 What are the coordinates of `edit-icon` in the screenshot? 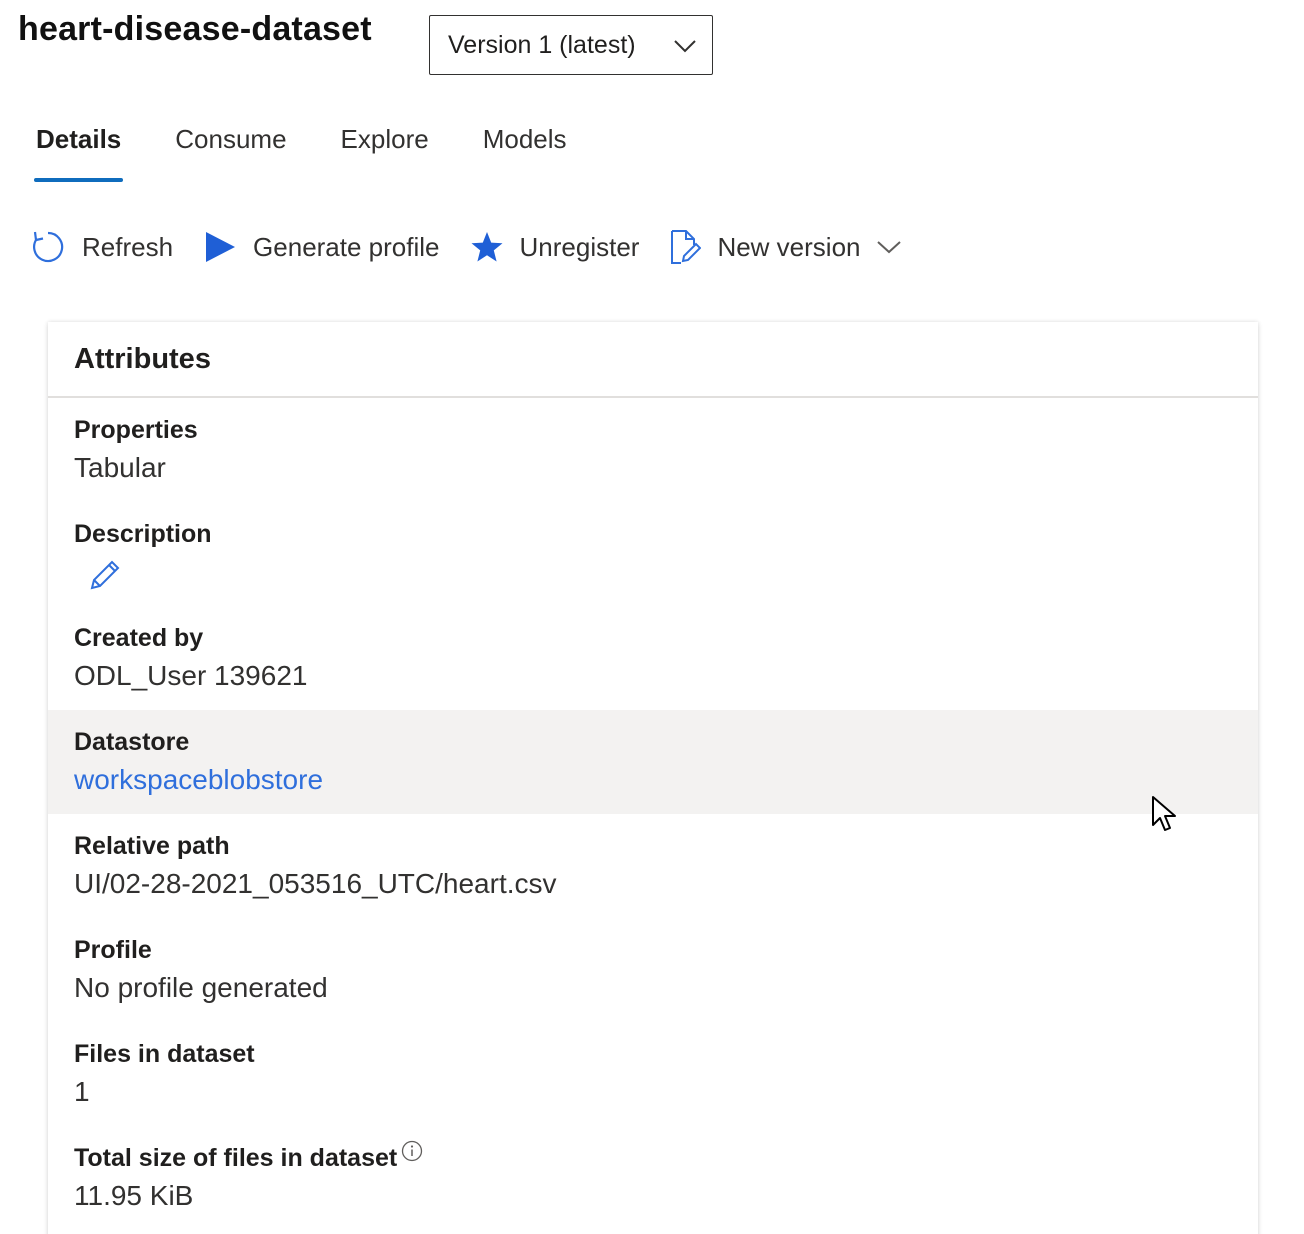 It's located at (105, 577).